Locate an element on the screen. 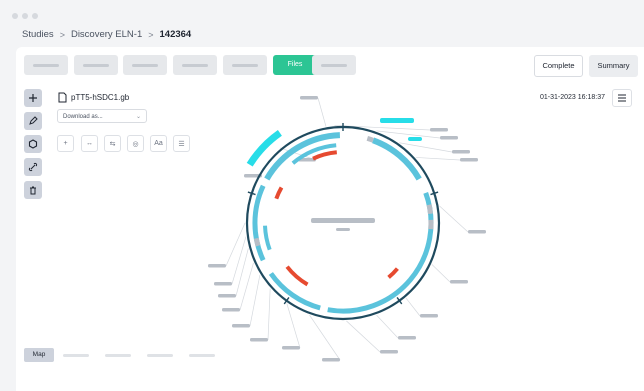 The width and height of the screenshot is (644, 391). feature-arc-highlight is located at coordinates (264, 148).